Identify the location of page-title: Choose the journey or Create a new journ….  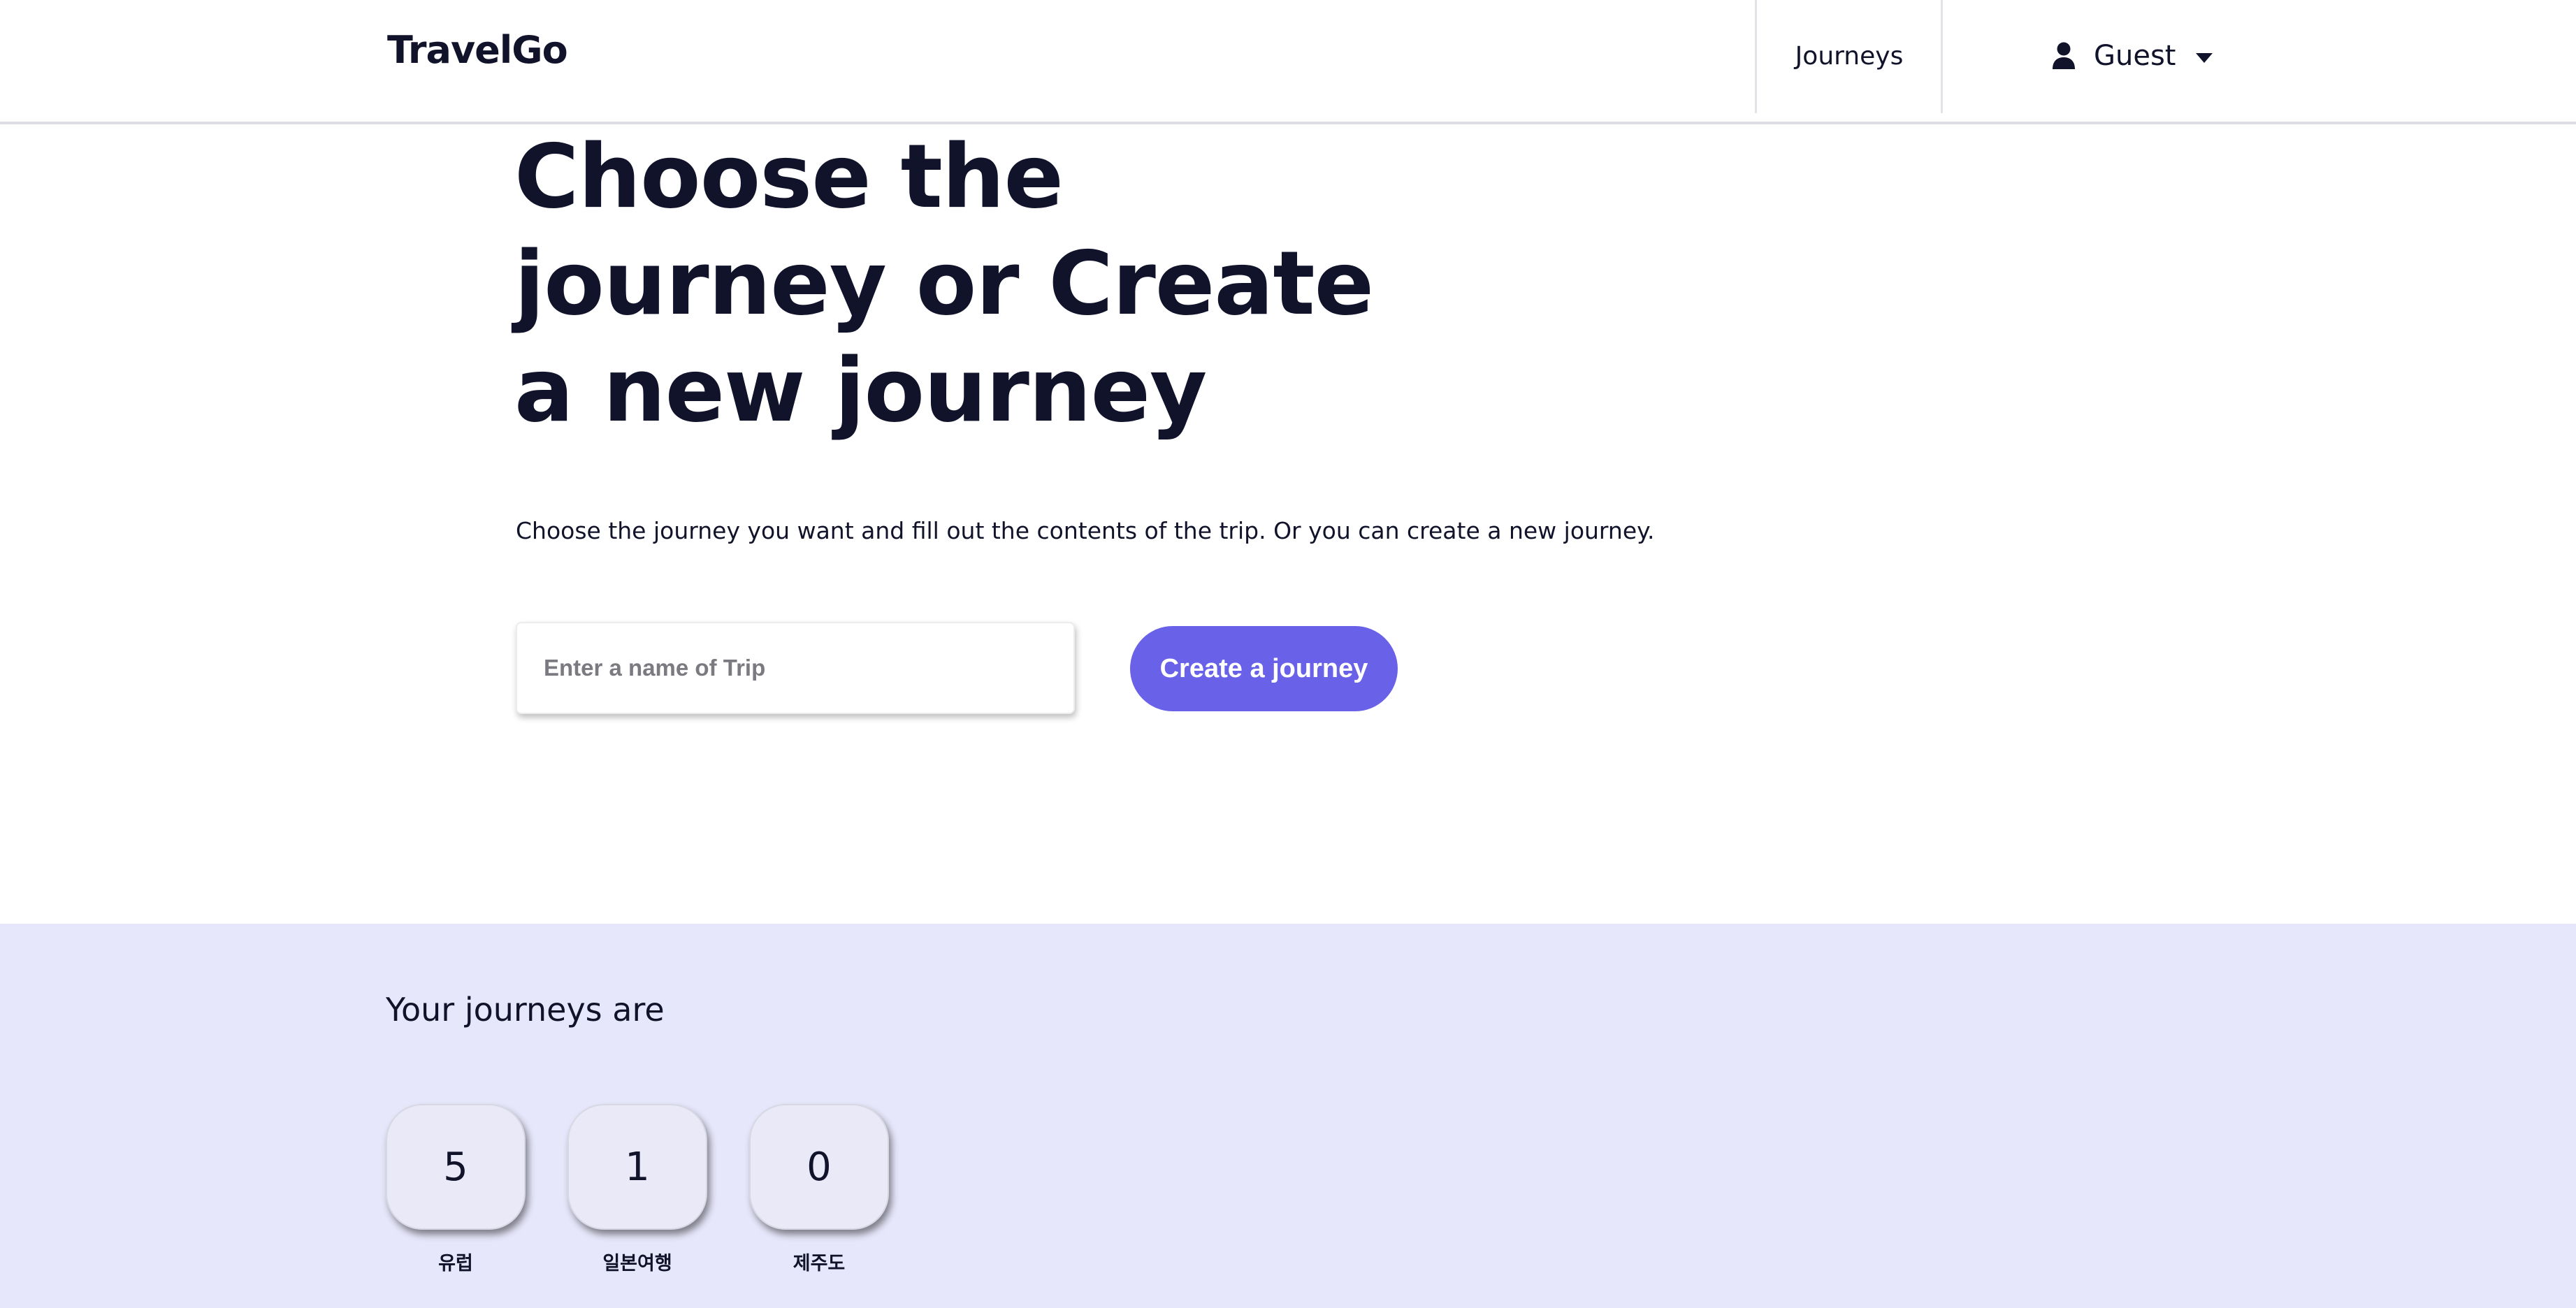
(944, 283).